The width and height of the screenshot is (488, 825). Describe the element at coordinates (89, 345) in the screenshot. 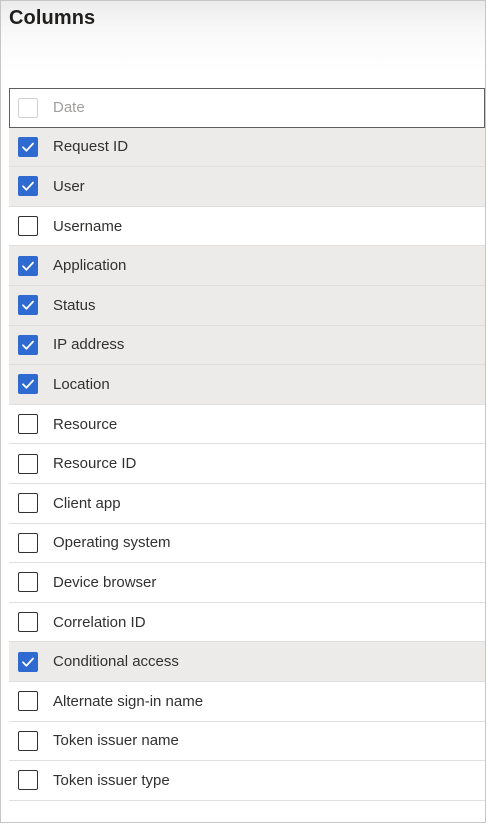

I see `column-label: IP address` at that location.